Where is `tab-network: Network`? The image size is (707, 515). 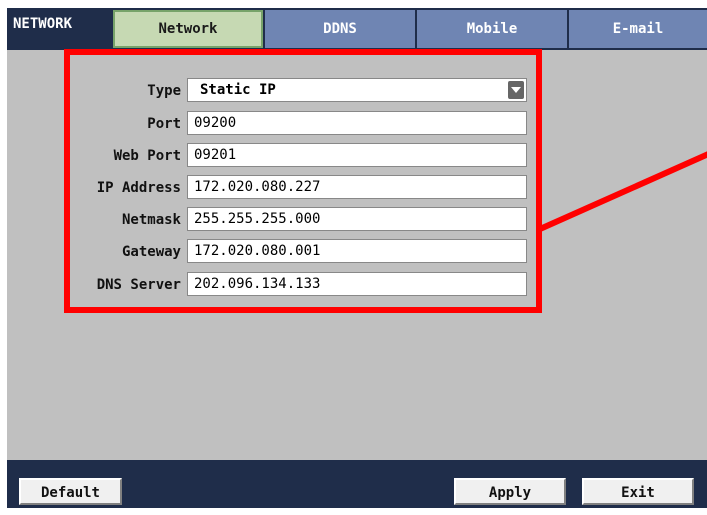 tab-network: Network is located at coordinates (188, 29).